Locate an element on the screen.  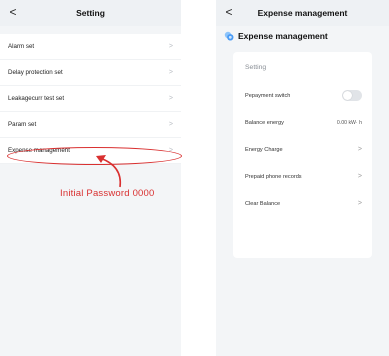
energy-charge-row: Energy Charge > is located at coordinates (302, 149).